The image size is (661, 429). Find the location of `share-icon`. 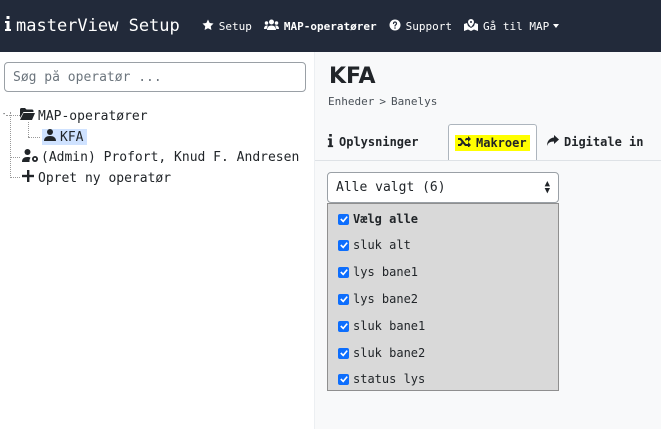

share-icon is located at coordinates (555, 142).